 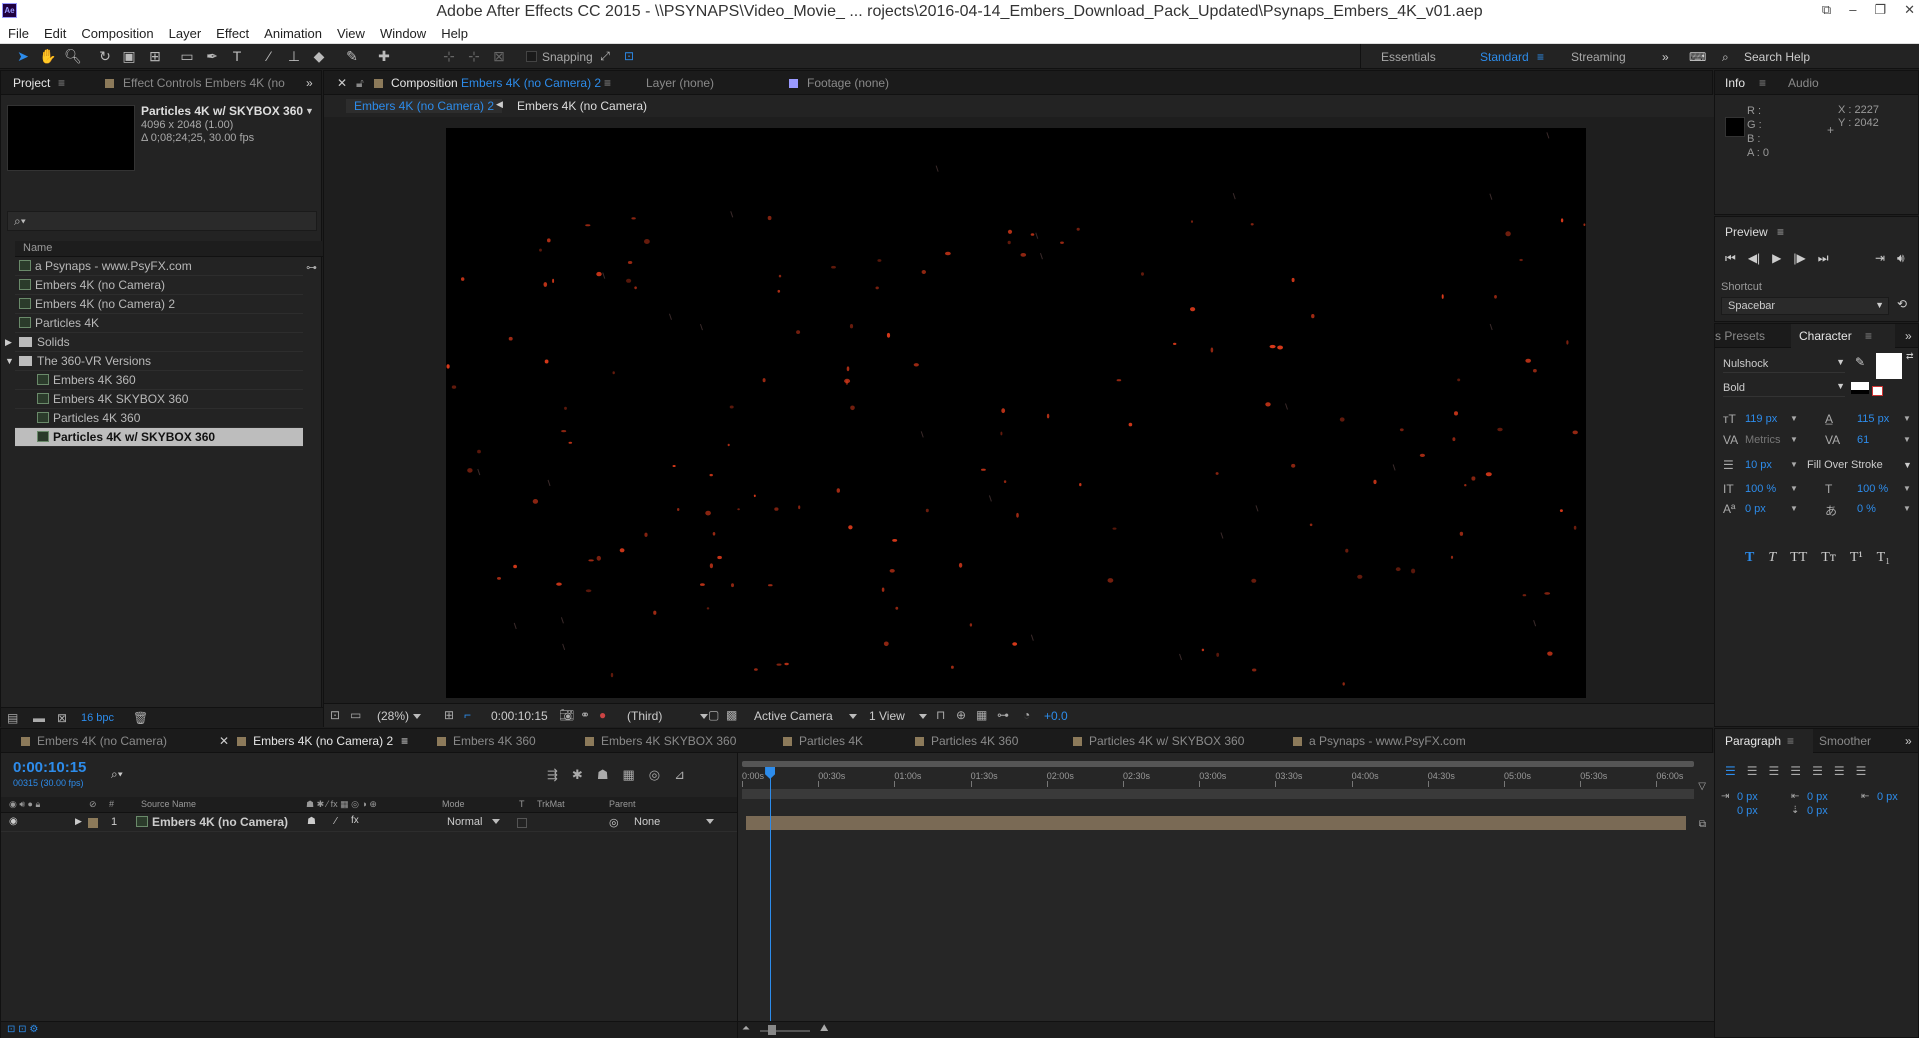 I want to click on project-item: Embers 4K (no Camera) 2, so click(x=159, y=304).